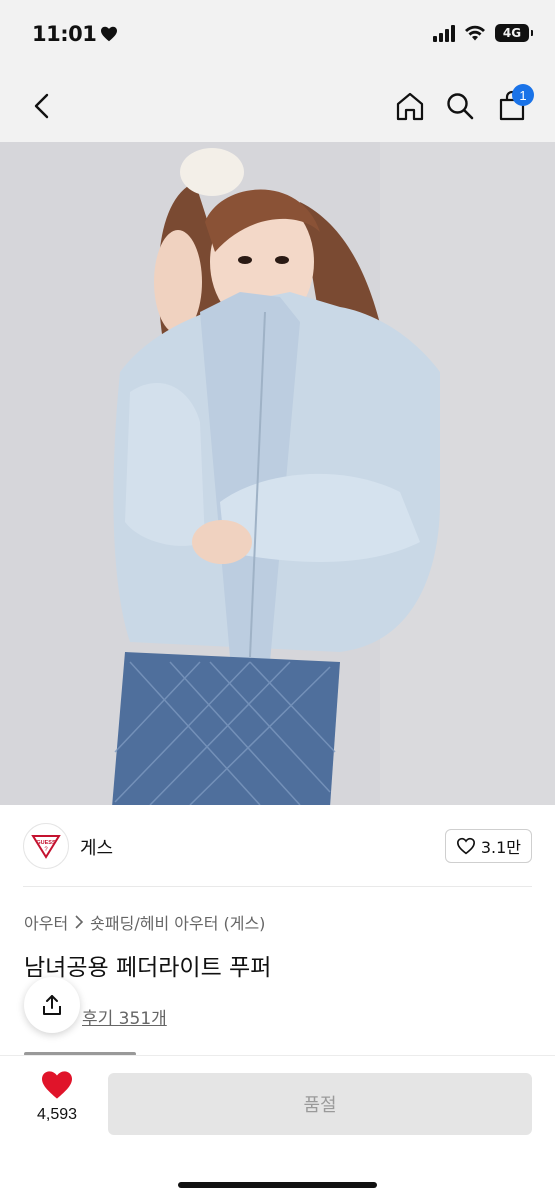 Image resolution: width=555 pixels, height=1200 pixels. What do you see at coordinates (475, 33) in the screenshot?
I see `wifi-icon` at bounding box center [475, 33].